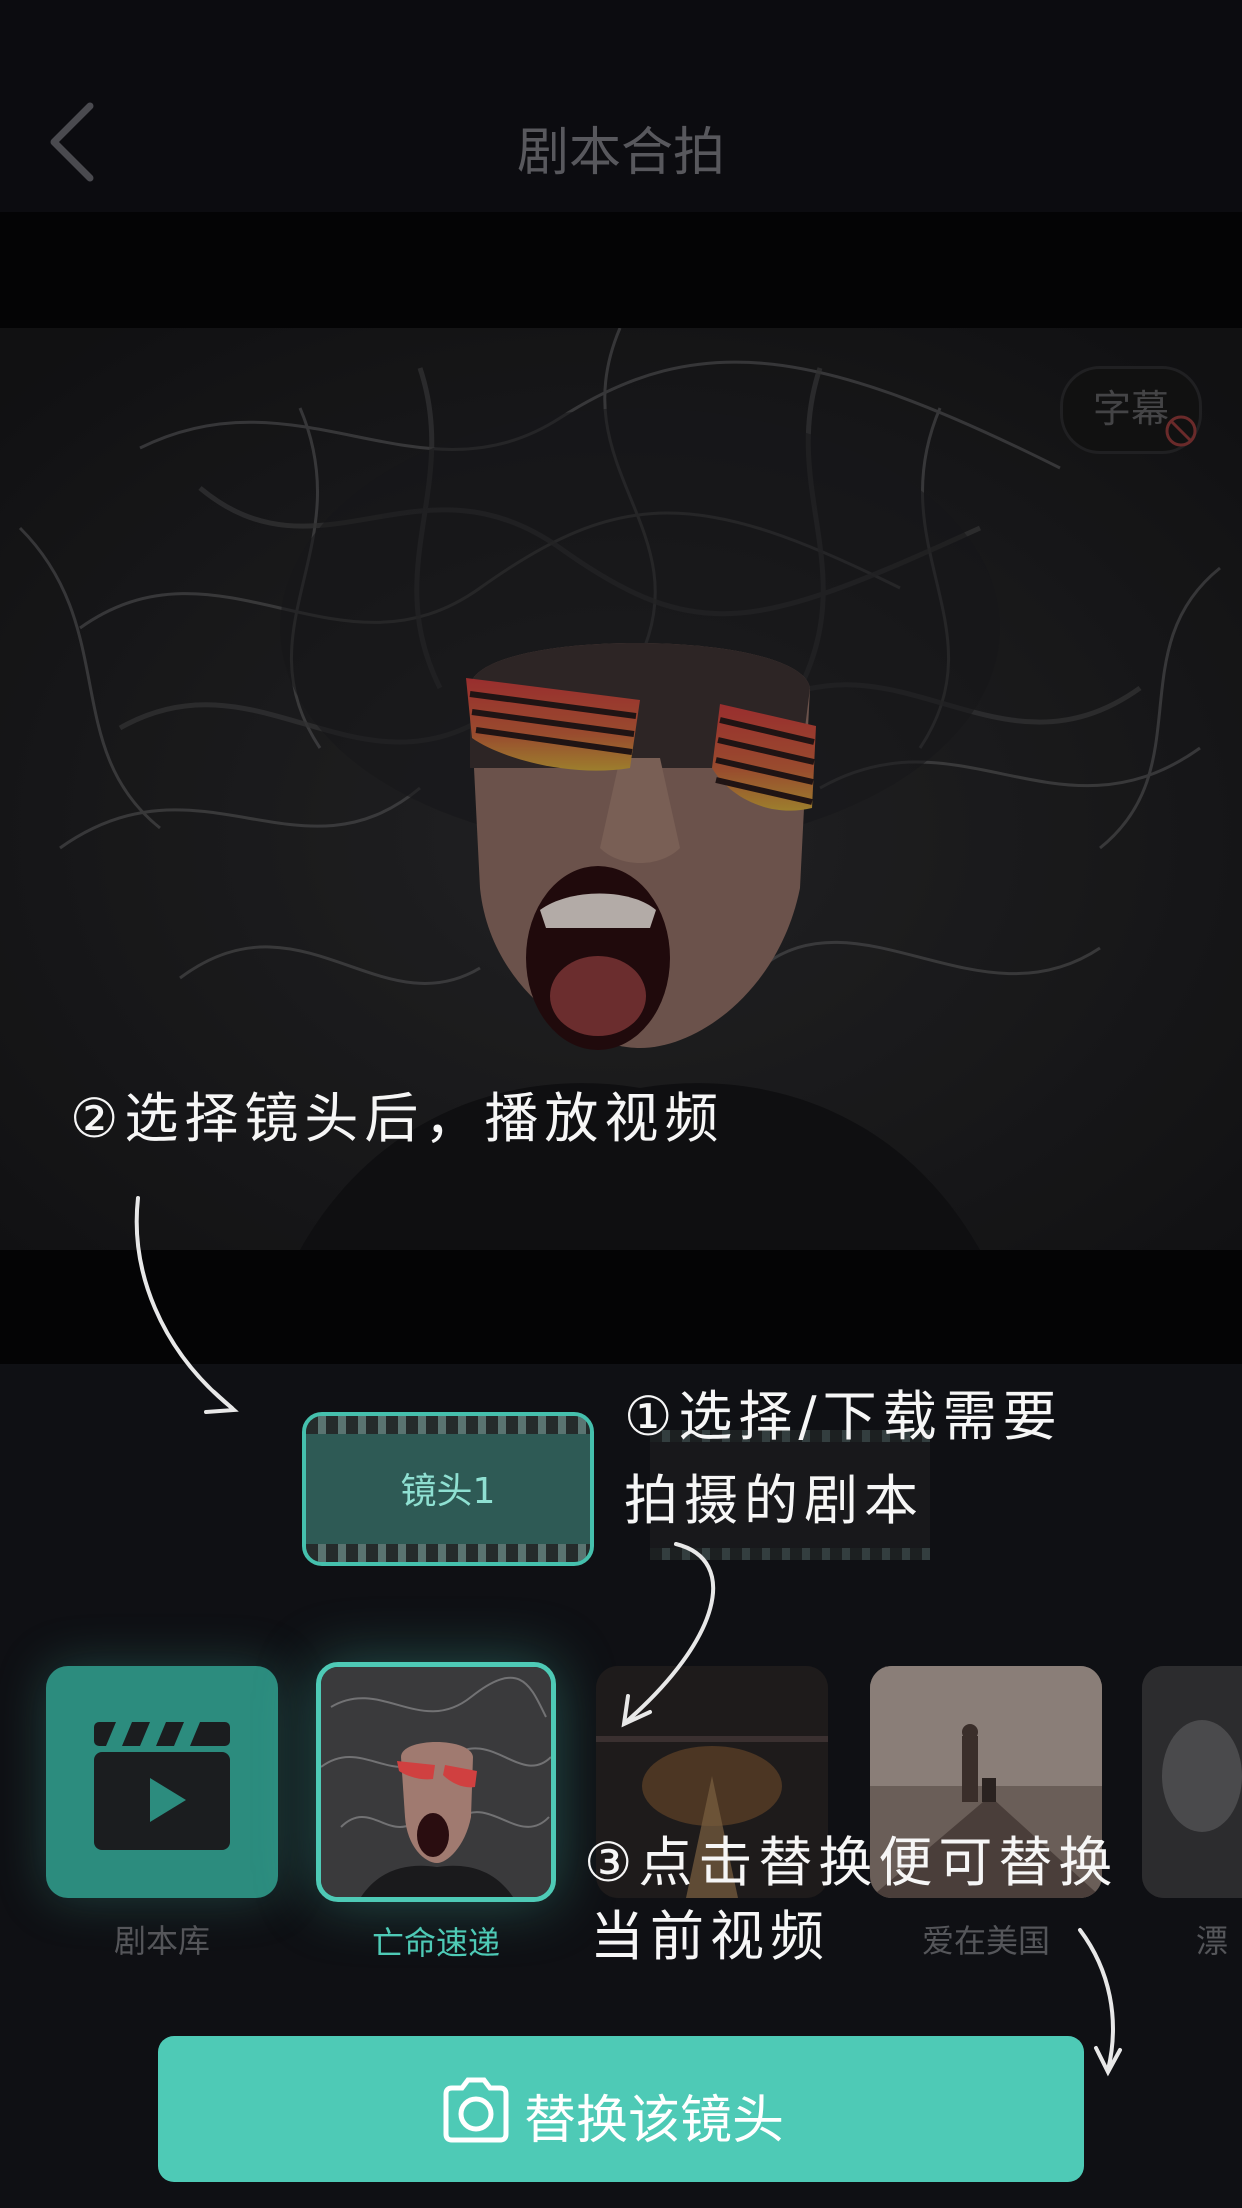 The width and height of the screenshot is (1242, 2208). Describe the element at coordinates (843, 1416) in the screenshot. I see `annotation-step1-line1: ①选择/下载需要` at that location.